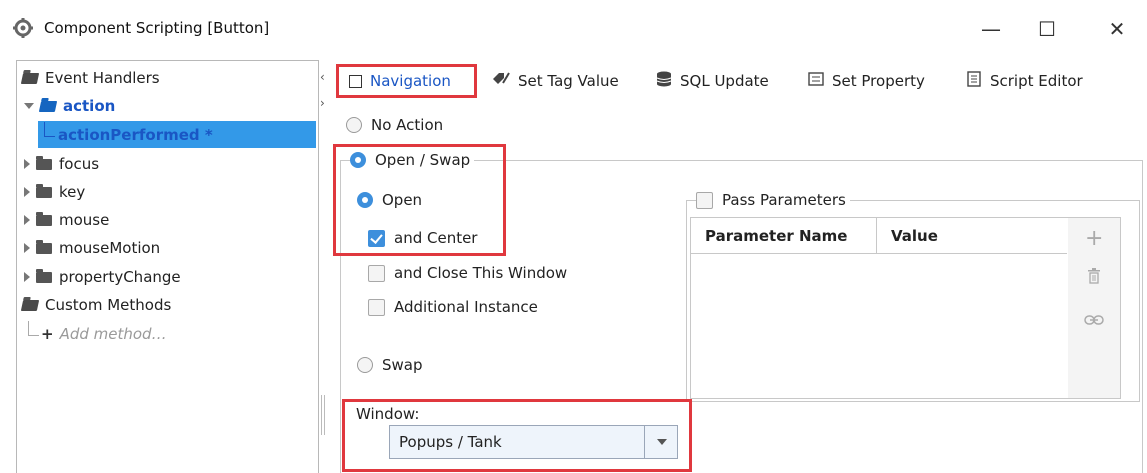 The image size is (1147, 473). Describe the element at coordinates (388, 414) in the screenshot. I see `window-label: Window:` at that location.